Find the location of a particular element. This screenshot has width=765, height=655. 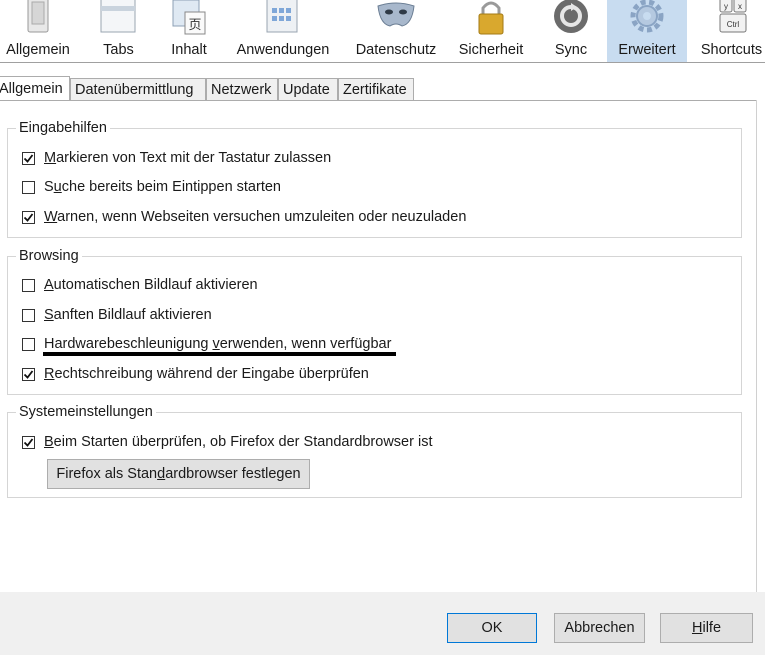

group-title: Browsing is located at coordinates (49, 256).